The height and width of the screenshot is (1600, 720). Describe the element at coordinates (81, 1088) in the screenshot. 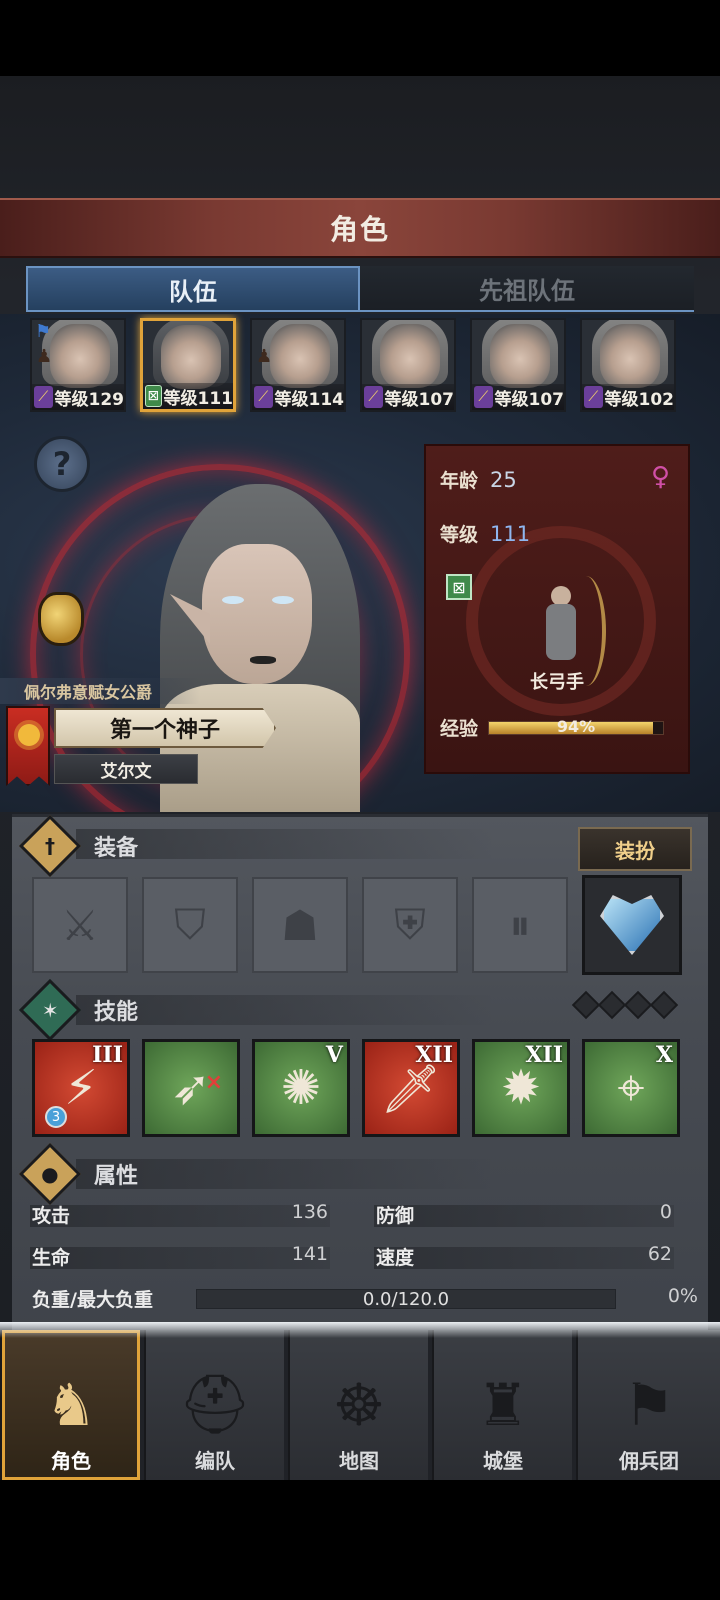

I see `skill-1: ⚡ III 3` at that location.